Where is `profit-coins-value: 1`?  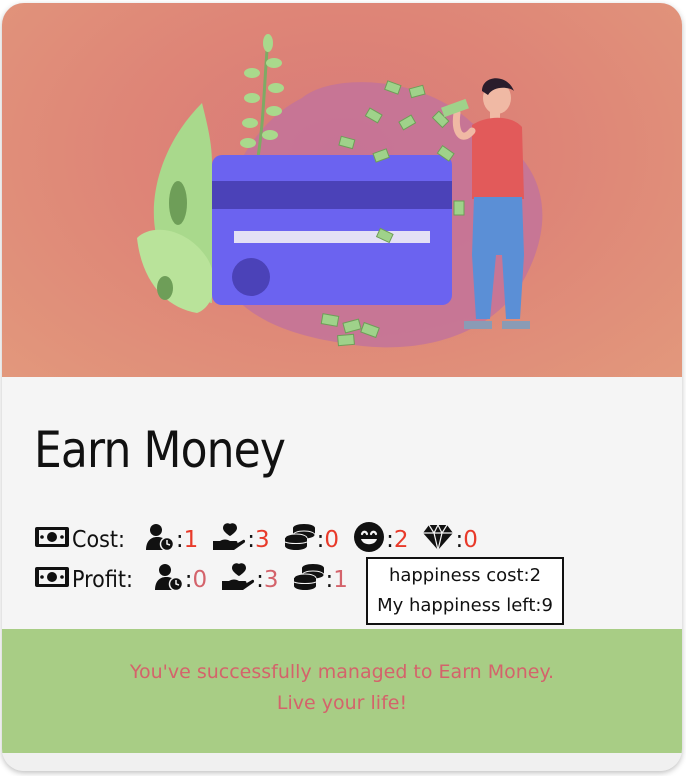 profit-coins-value: 1 is located at coordinates (340, 580).